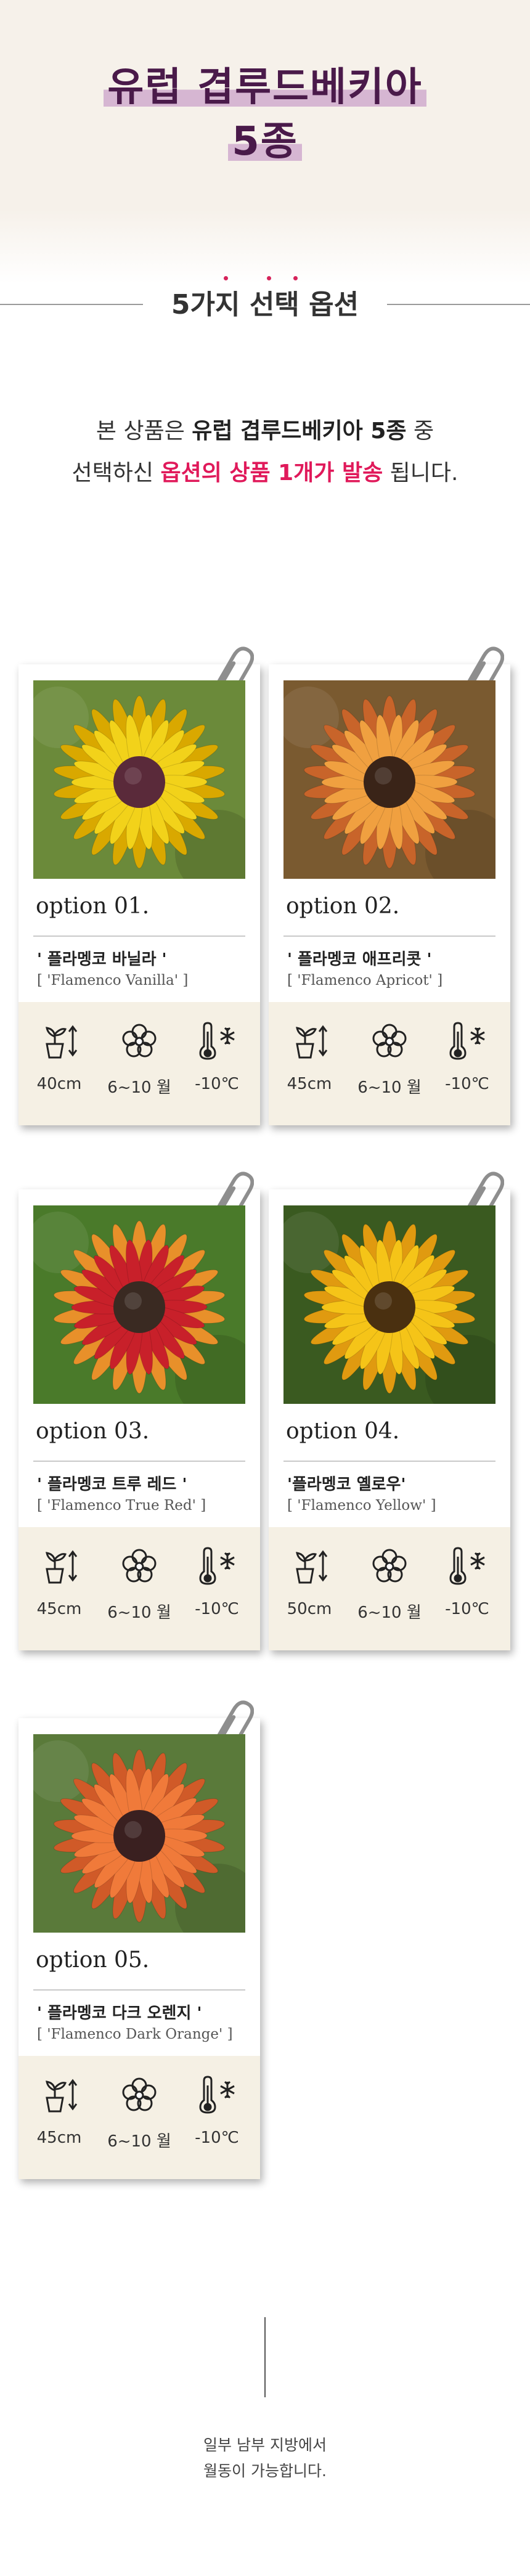 This screenshot has width=530, height=2576. What do you see at coordinates (139, 1063) in the screenshot?
I see `spec-panel: 40cm 6~10 월 -10℃` at bounding box center [139, 1063].